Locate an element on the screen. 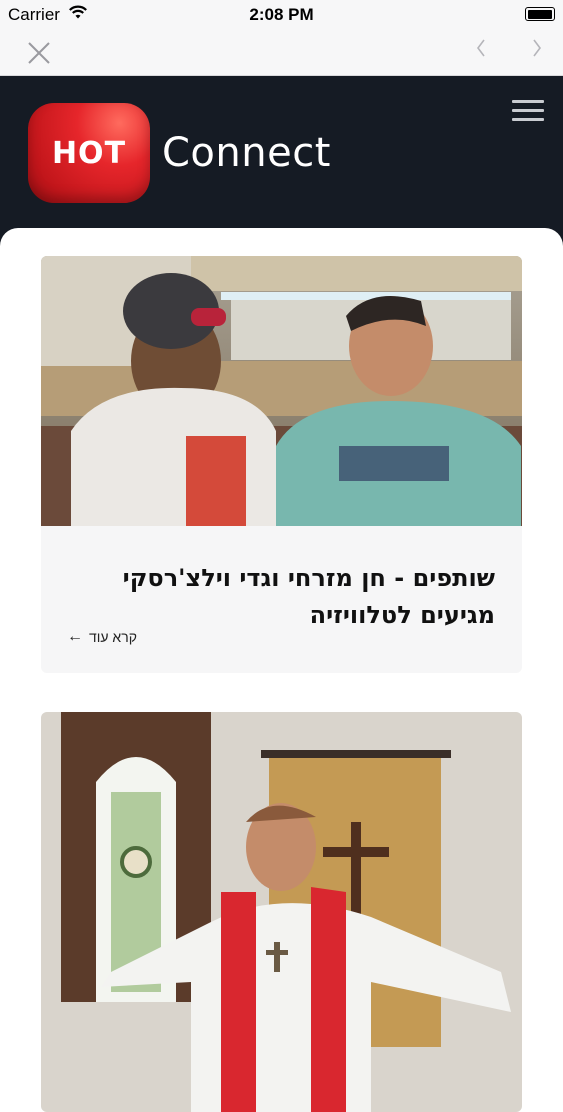 This screenshot has height=1112, width=563. read-more-link: ← קרא עוד is located at coordinates (102, 637).